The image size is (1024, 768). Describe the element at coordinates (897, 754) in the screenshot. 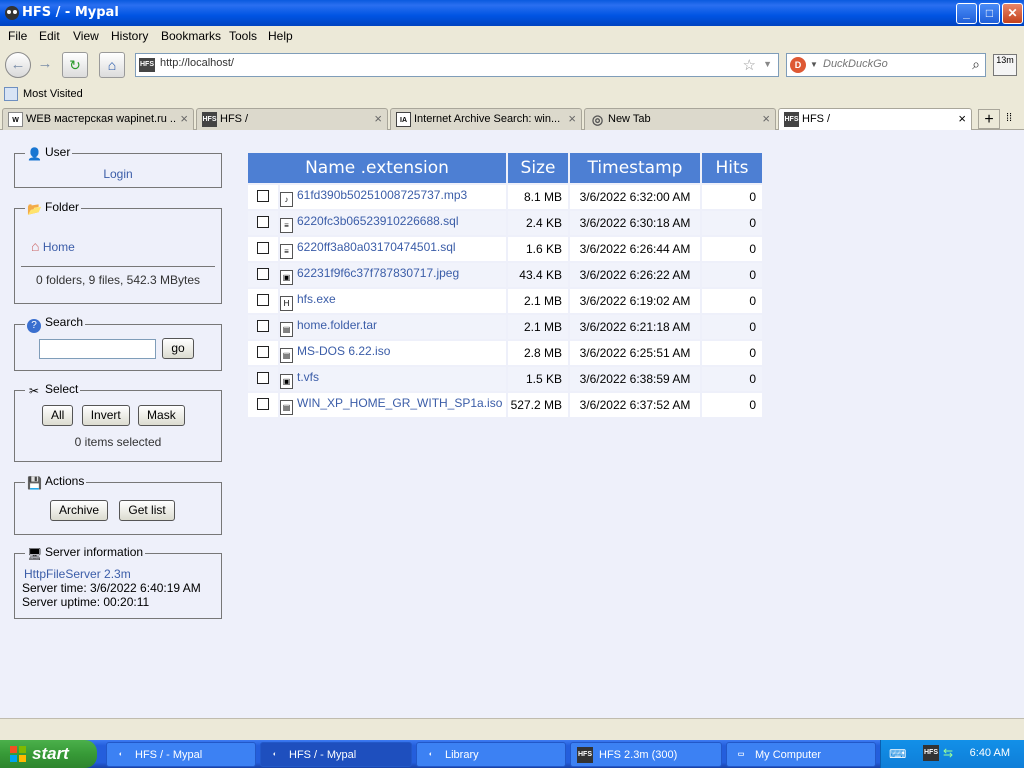

I see `keyboard-icon: ⌨` at that location.